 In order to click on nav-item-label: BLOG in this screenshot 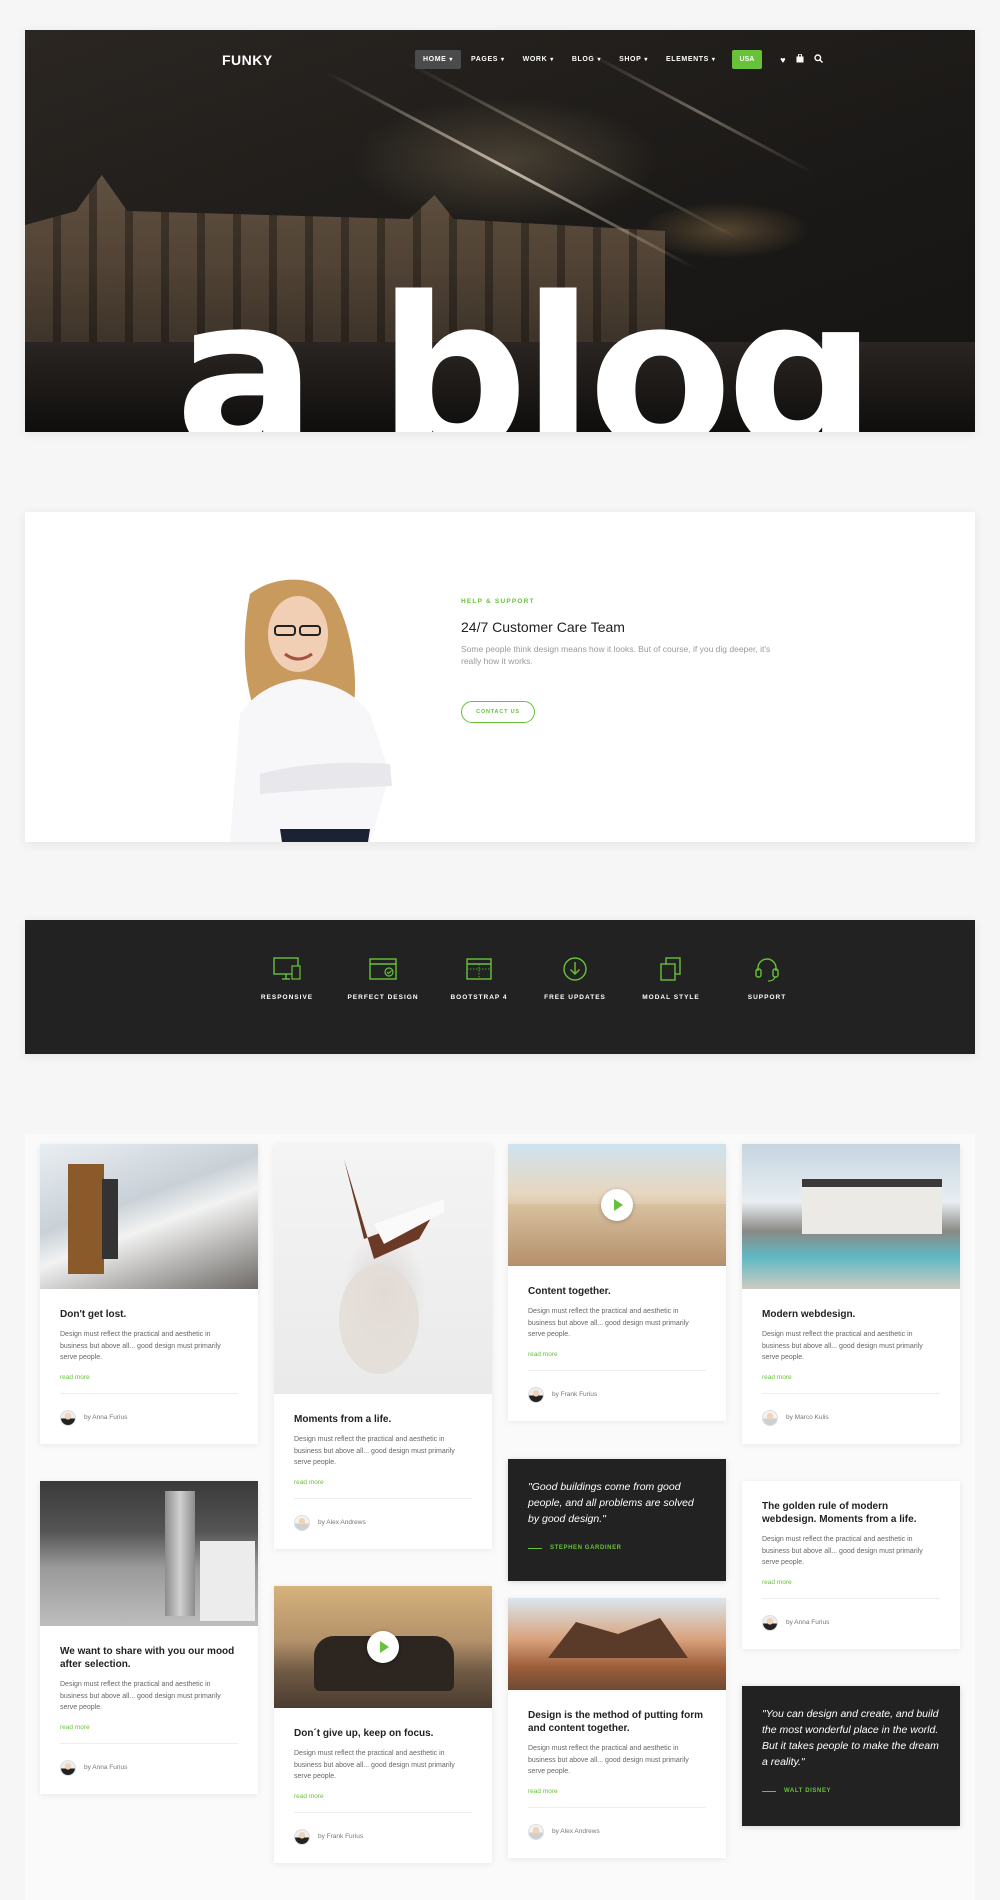, I will do `click(583, 59)`.